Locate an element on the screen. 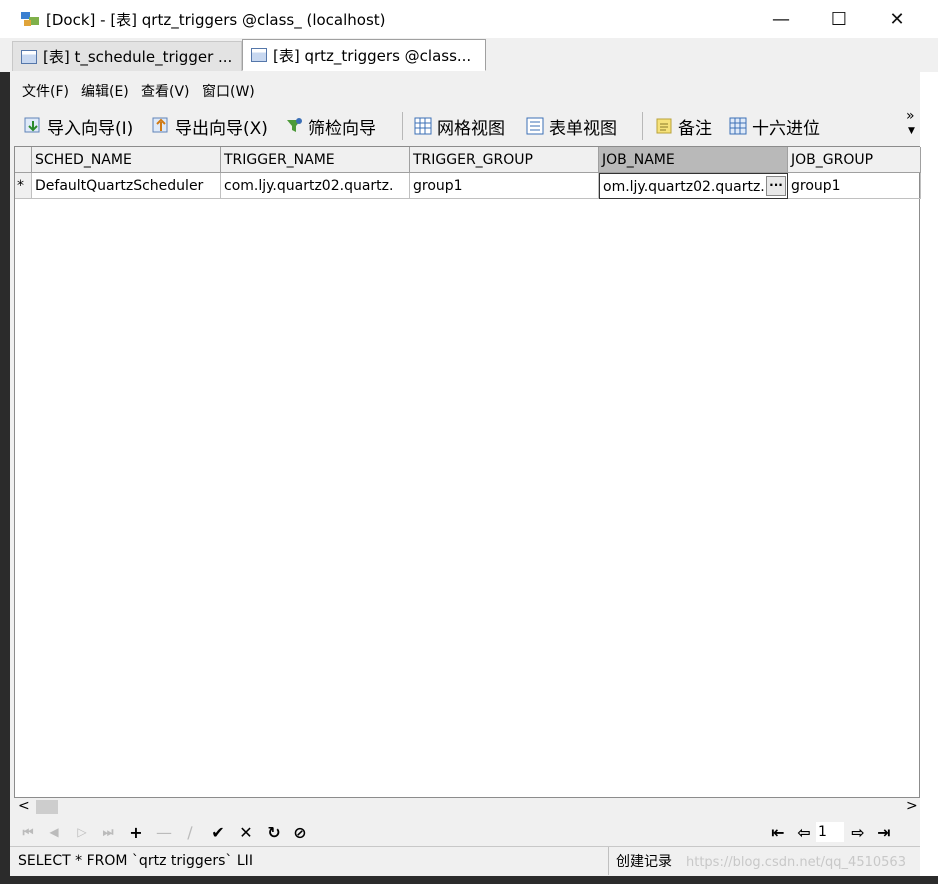 This screenshot has width=938, height=884. form-icon is located at coordinates (535, 126).